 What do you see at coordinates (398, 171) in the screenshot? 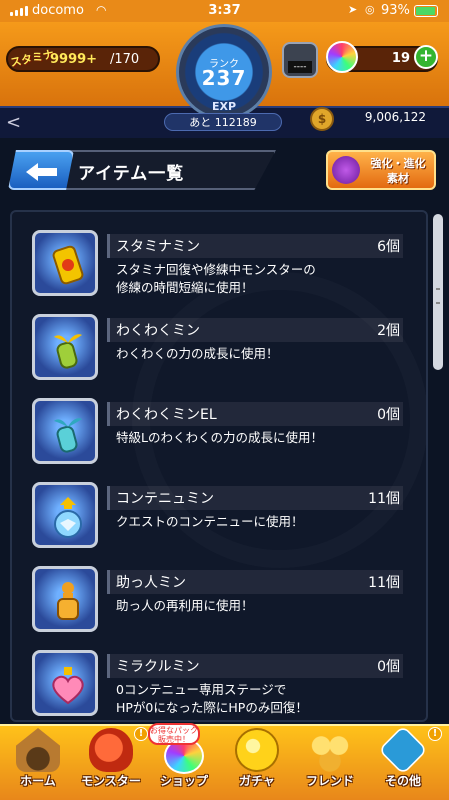
I see `evolve-materials-label: 強化・進化 素材` at bounding box center [398, 171].